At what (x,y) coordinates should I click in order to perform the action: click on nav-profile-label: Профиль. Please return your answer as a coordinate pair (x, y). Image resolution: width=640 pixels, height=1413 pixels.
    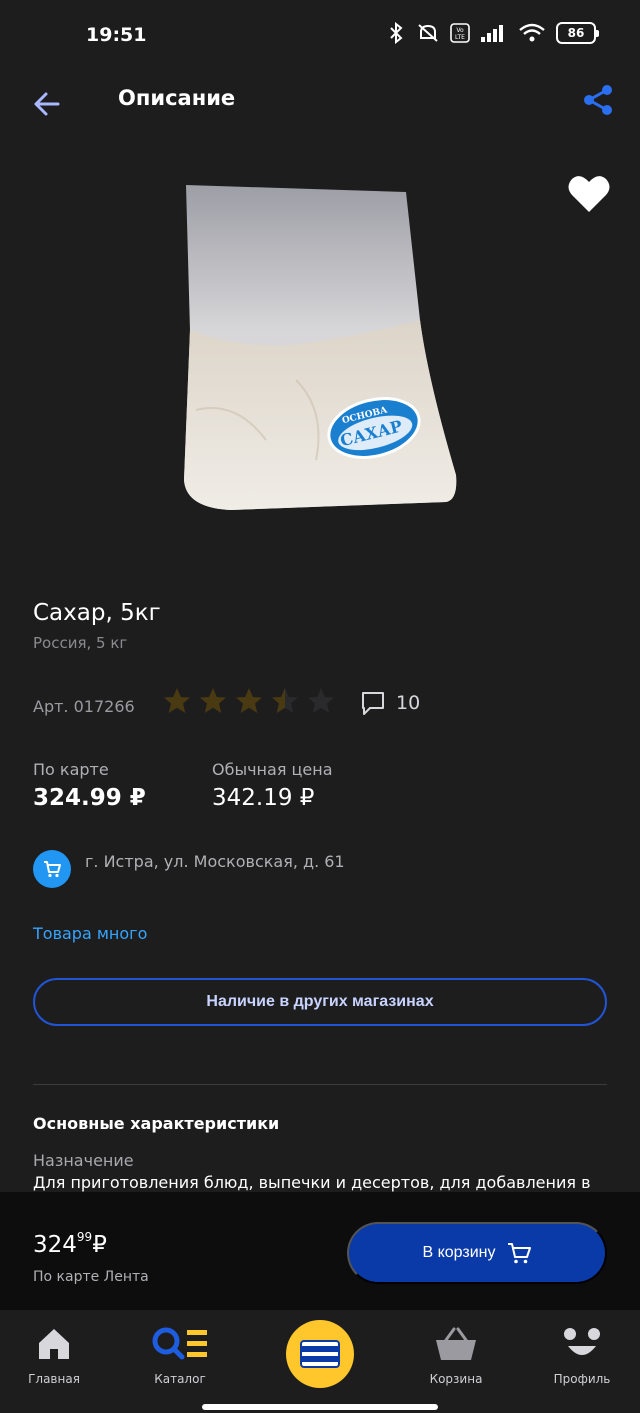
    Looking at the image, I should click on (582, 1379).